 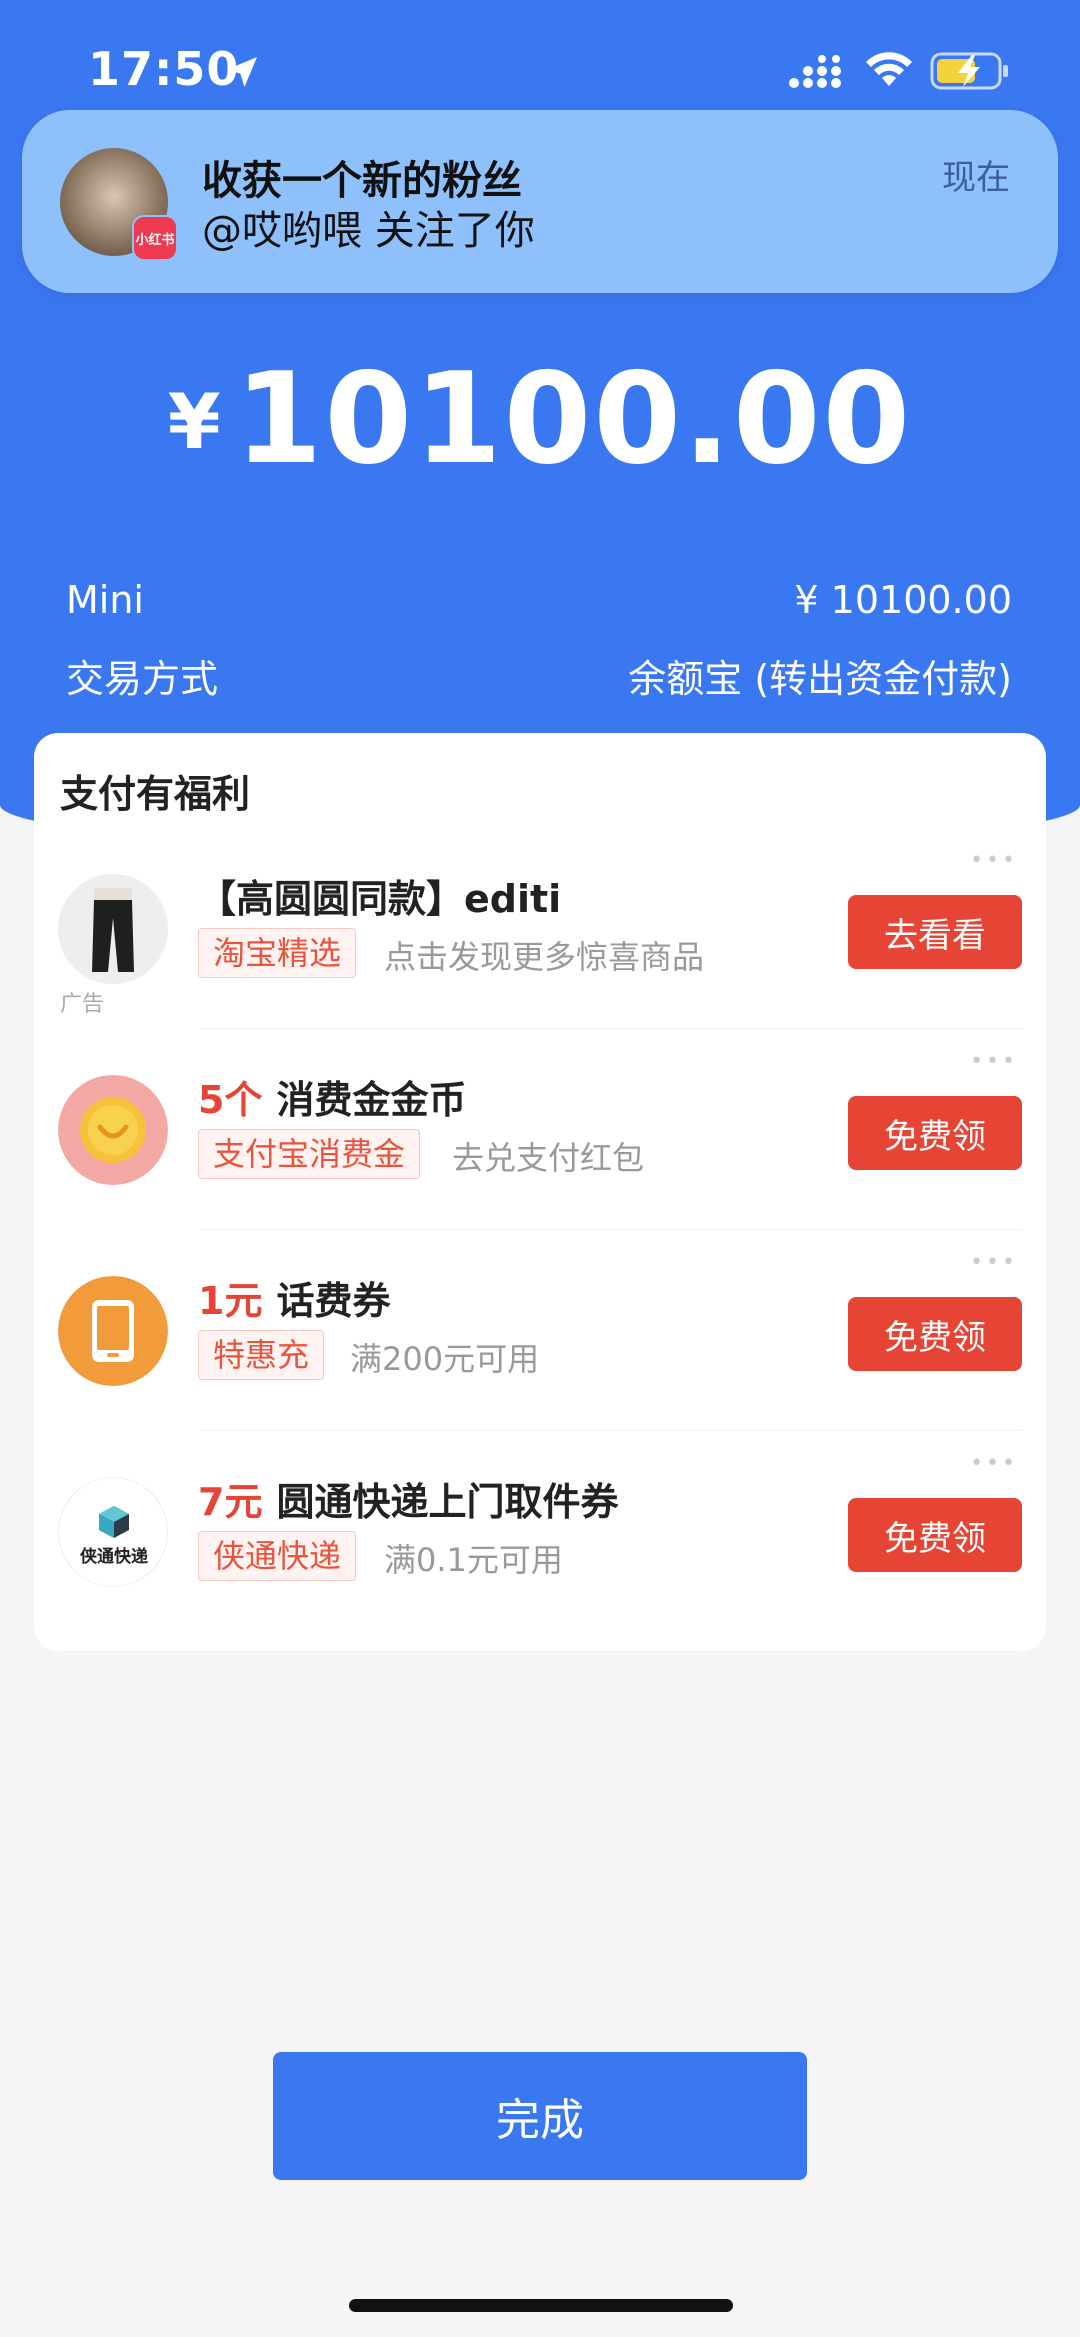 I want to click on item-title-text: 【高圆圆同款】editi, so click(x=380, y=899).